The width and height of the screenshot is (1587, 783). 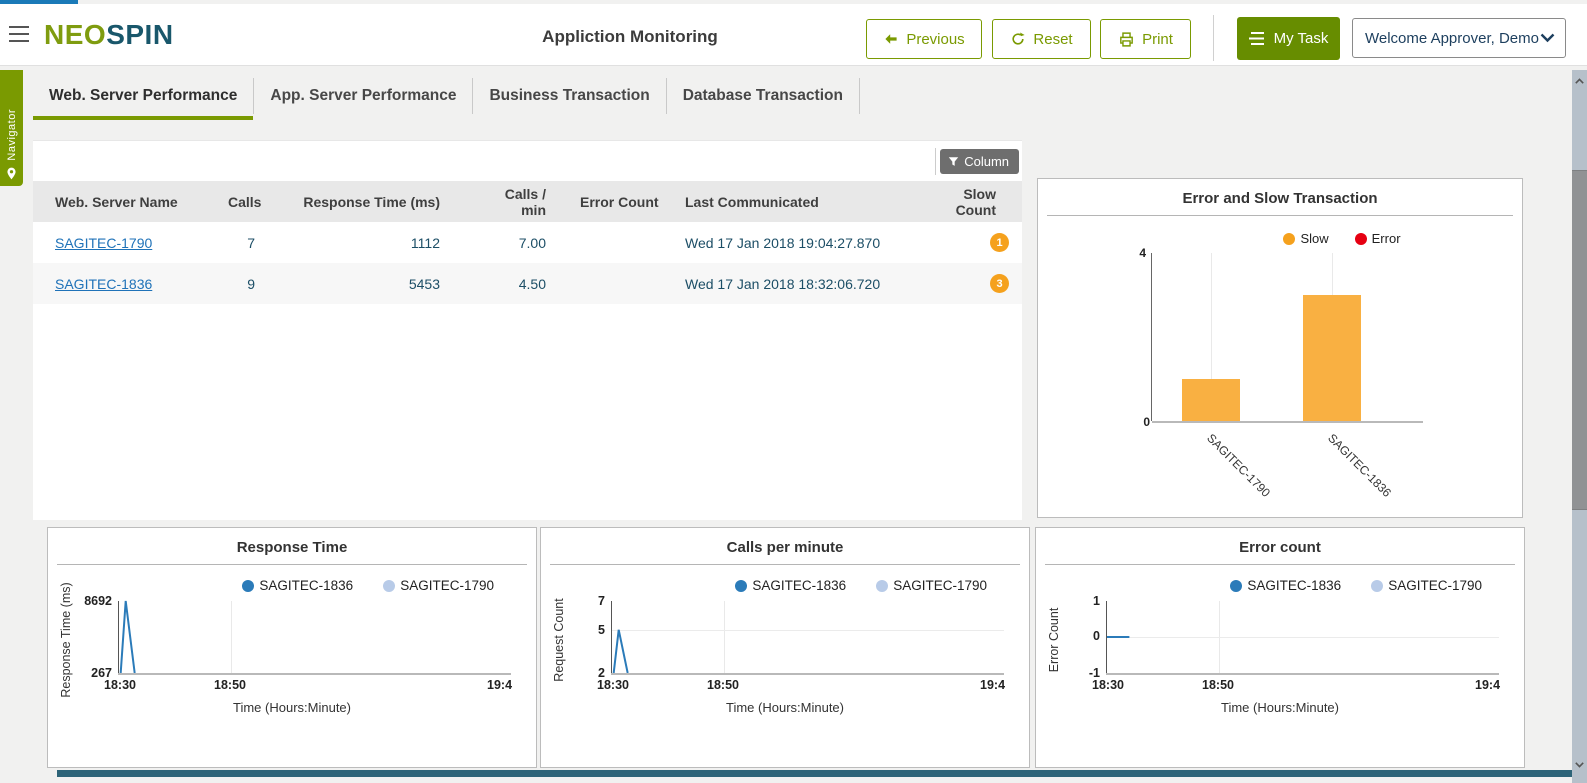 I want to click on x-category-label: SAGITEC-1836, so click(x=1359, y=465).